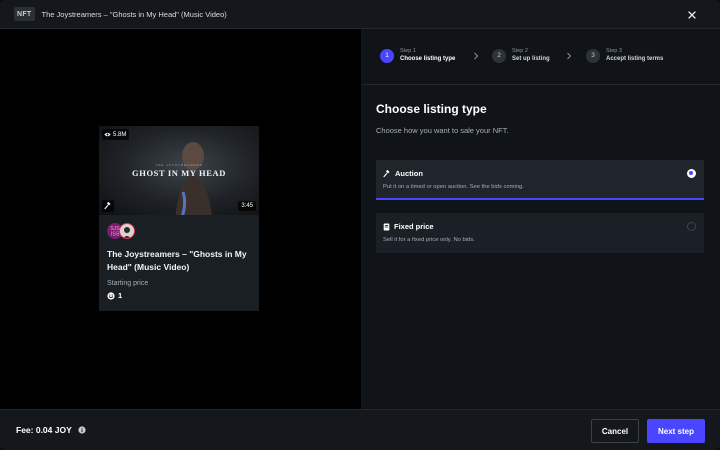 This screenshot has width=720, height=450. Describe the element at coordinates (82, 430) in the screenshot. I see `info-icon` at that location.